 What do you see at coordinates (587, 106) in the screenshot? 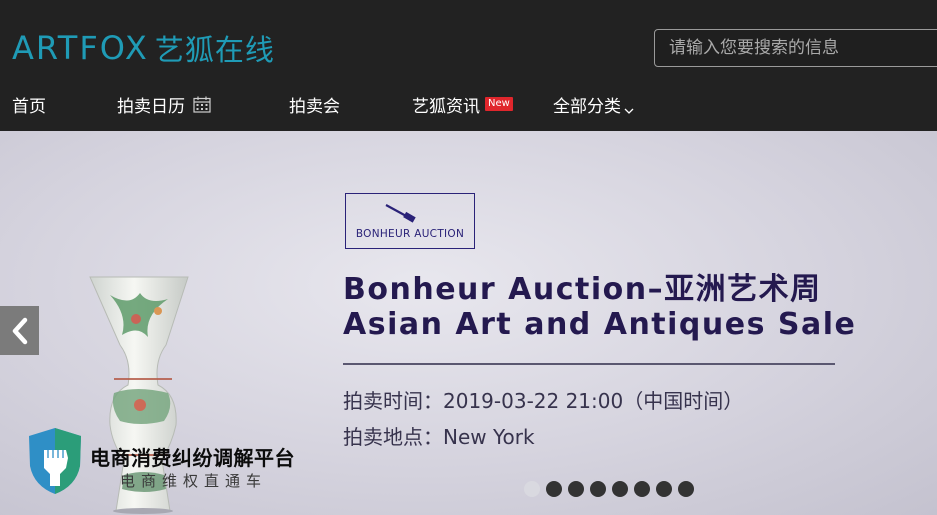
I see `nav-item-label: 全部分类` at bounding box center [587, 106].